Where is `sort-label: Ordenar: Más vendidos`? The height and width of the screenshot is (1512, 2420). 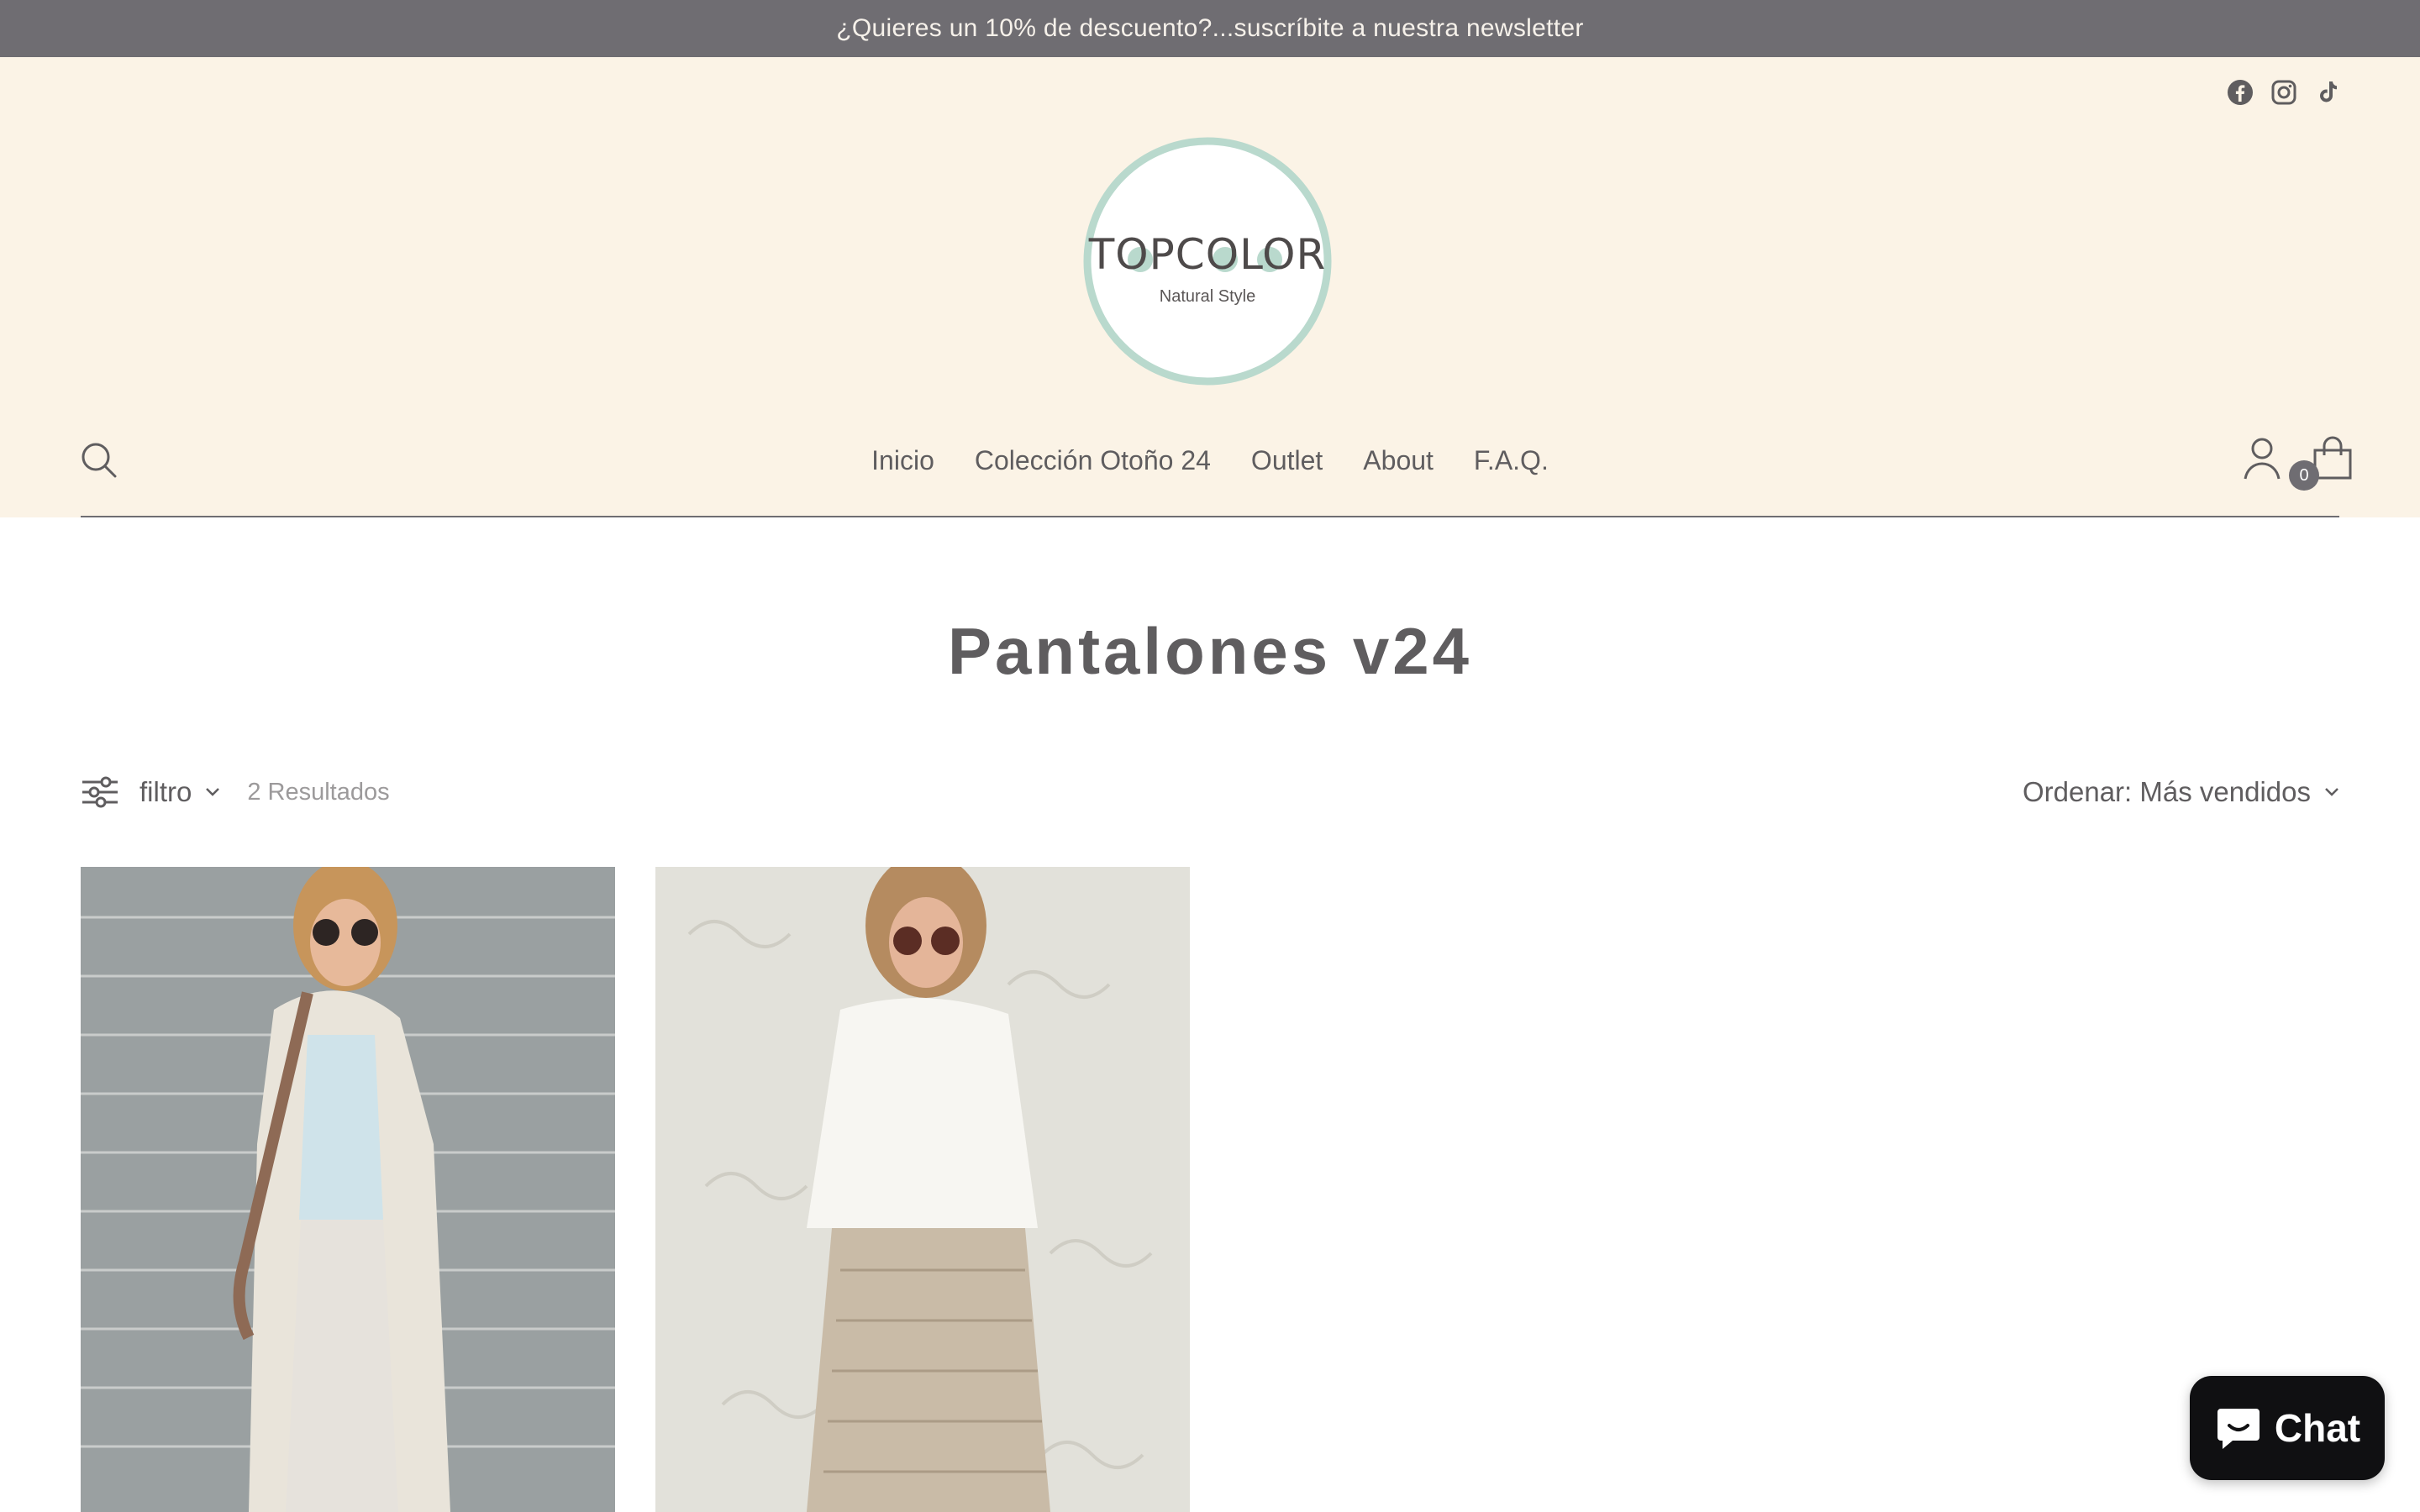 sort-label: Ordenar: Más vendidos is located at coordinates (2167, 792).